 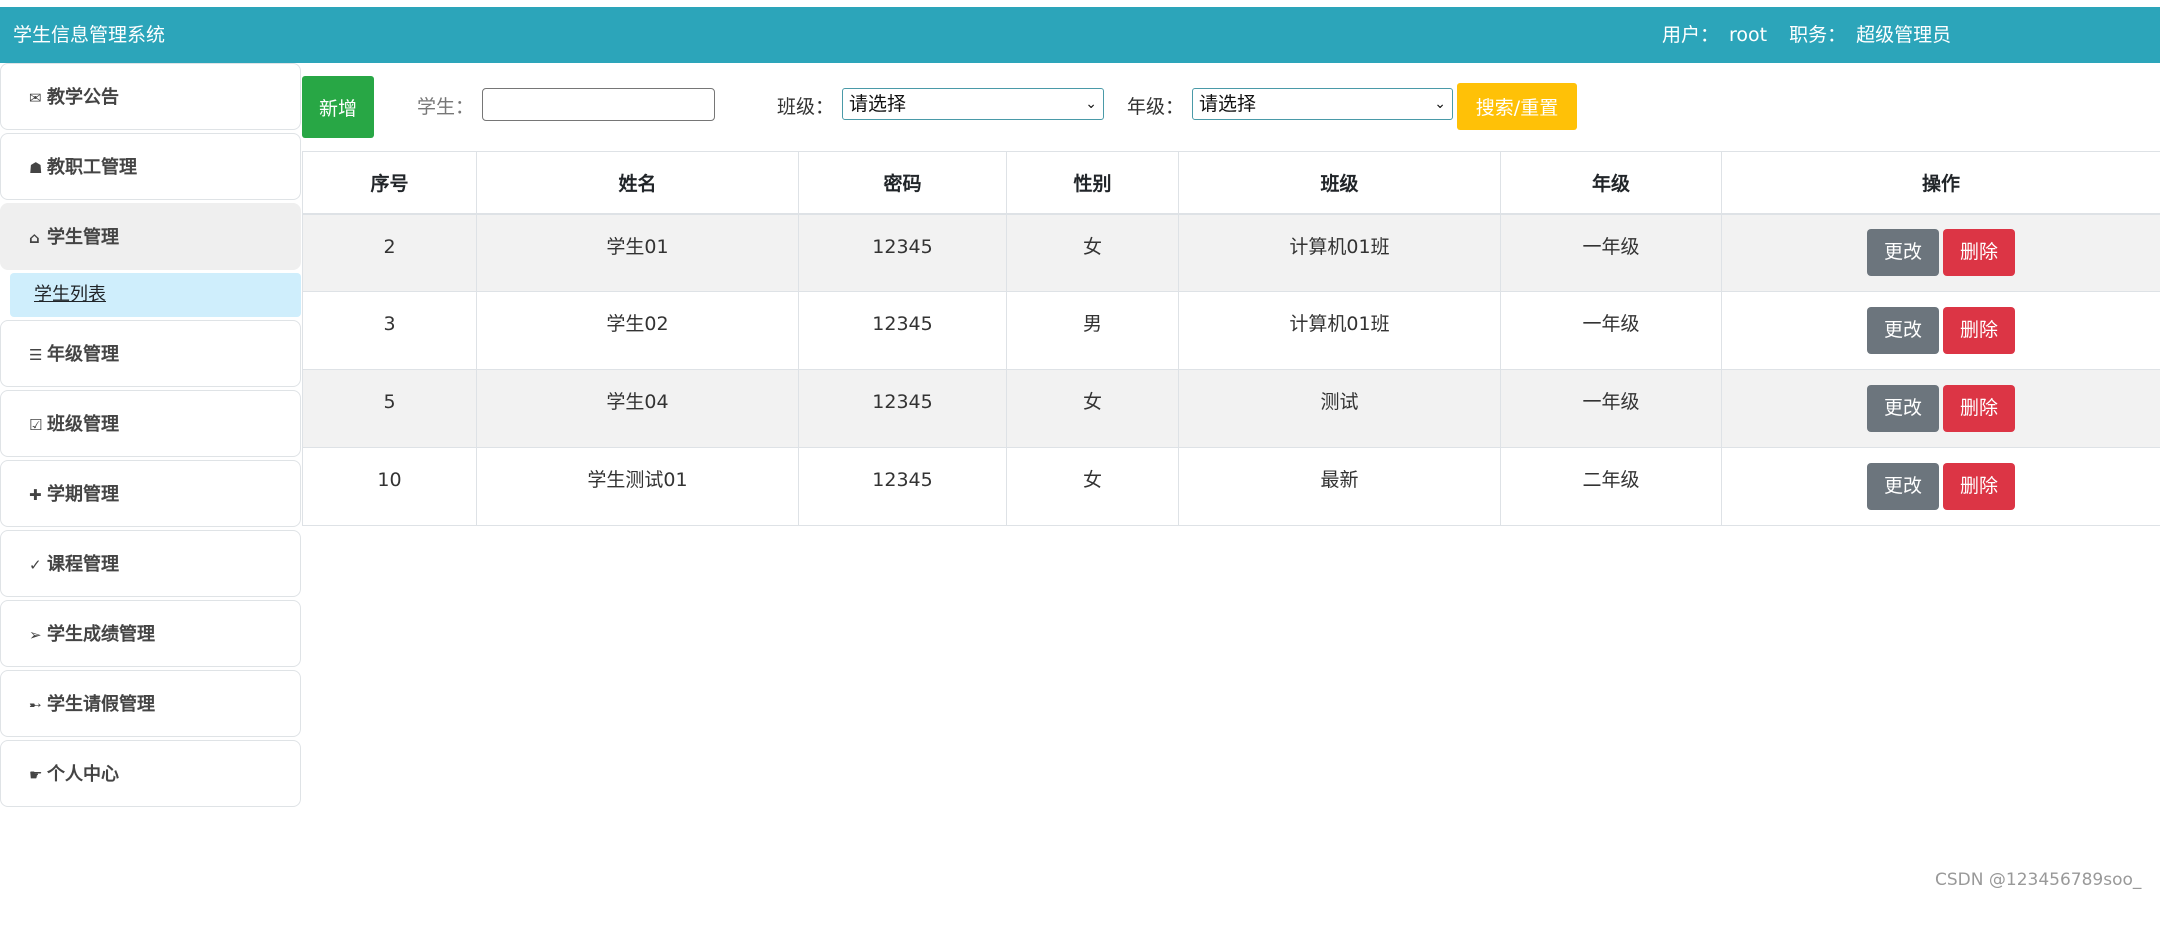 I want to click on grade-select: 请选择 ⌄, so click(x=1322, y=104).